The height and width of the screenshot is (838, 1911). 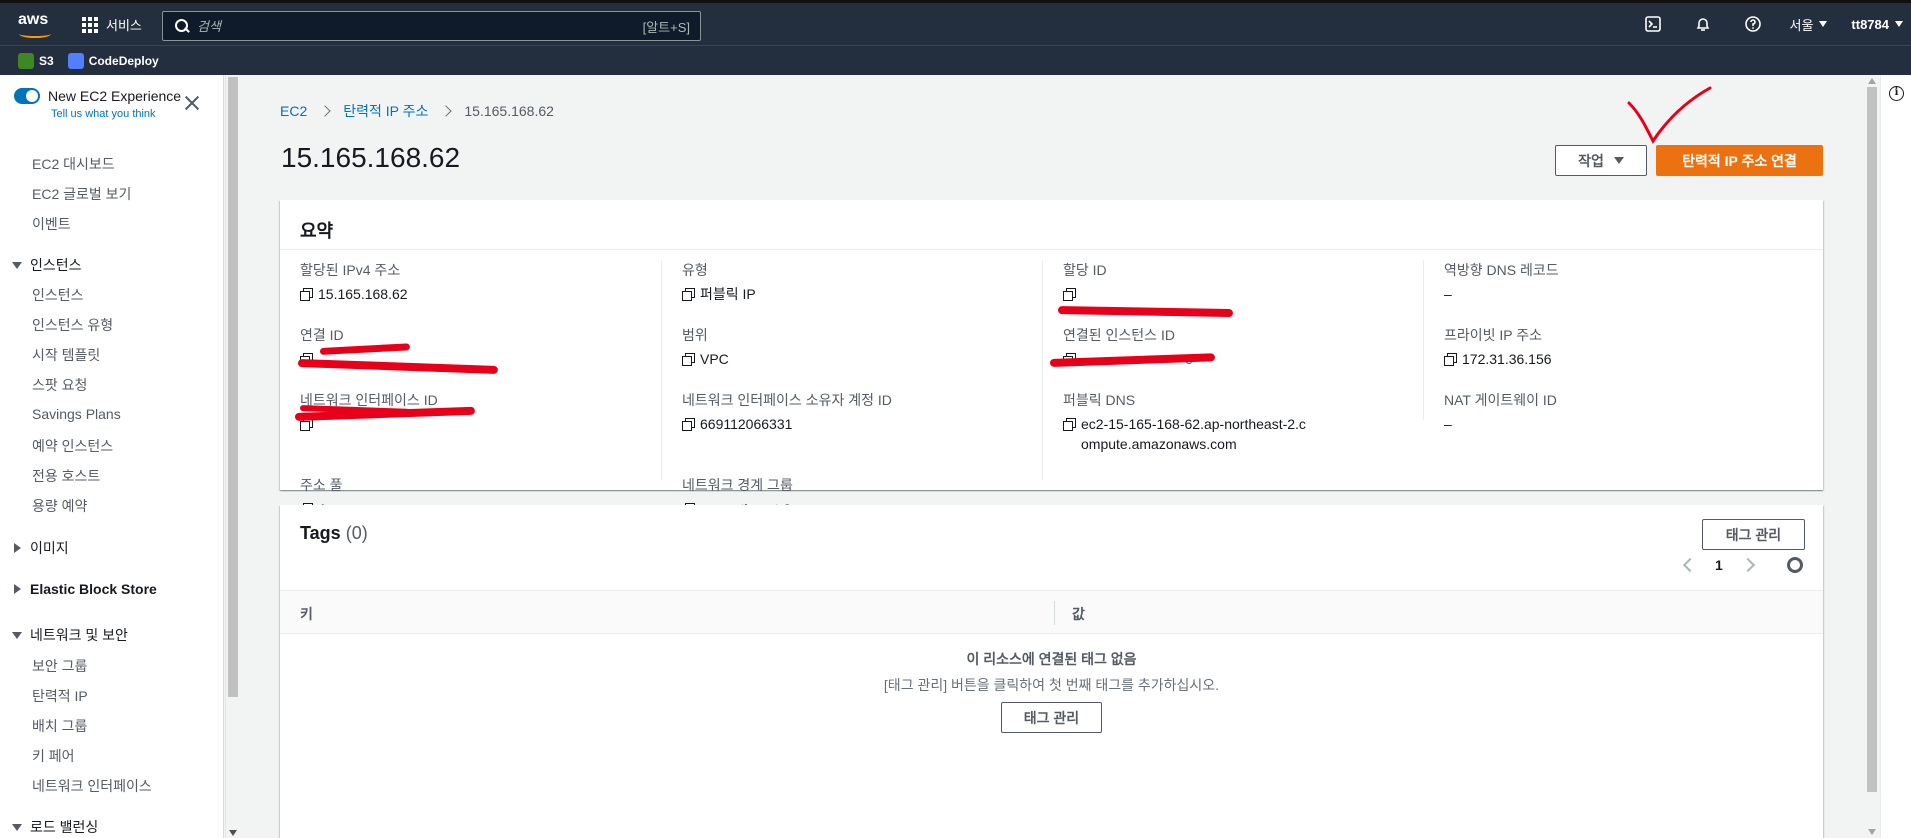 I want to click on breadcrumb-elastic-ips: 탄력적 IP 주소, so click(x=385, y=111).